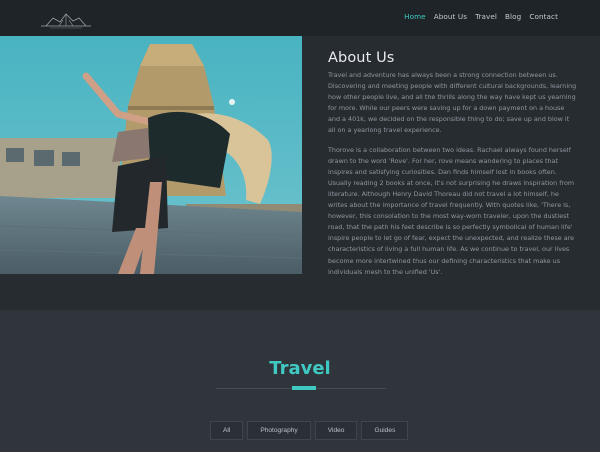  What do you see at coordinates (300, 368) in the screenshot?
I see `travel-heading: Travel` at bounding box center [300, 368].